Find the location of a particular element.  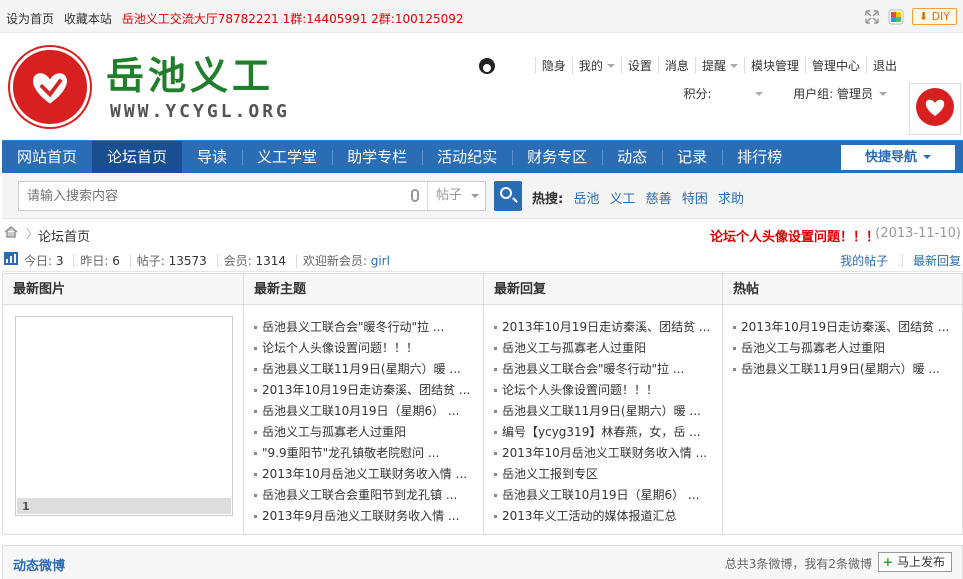

qq-penguin-icon is located at coordinates (486, 65).